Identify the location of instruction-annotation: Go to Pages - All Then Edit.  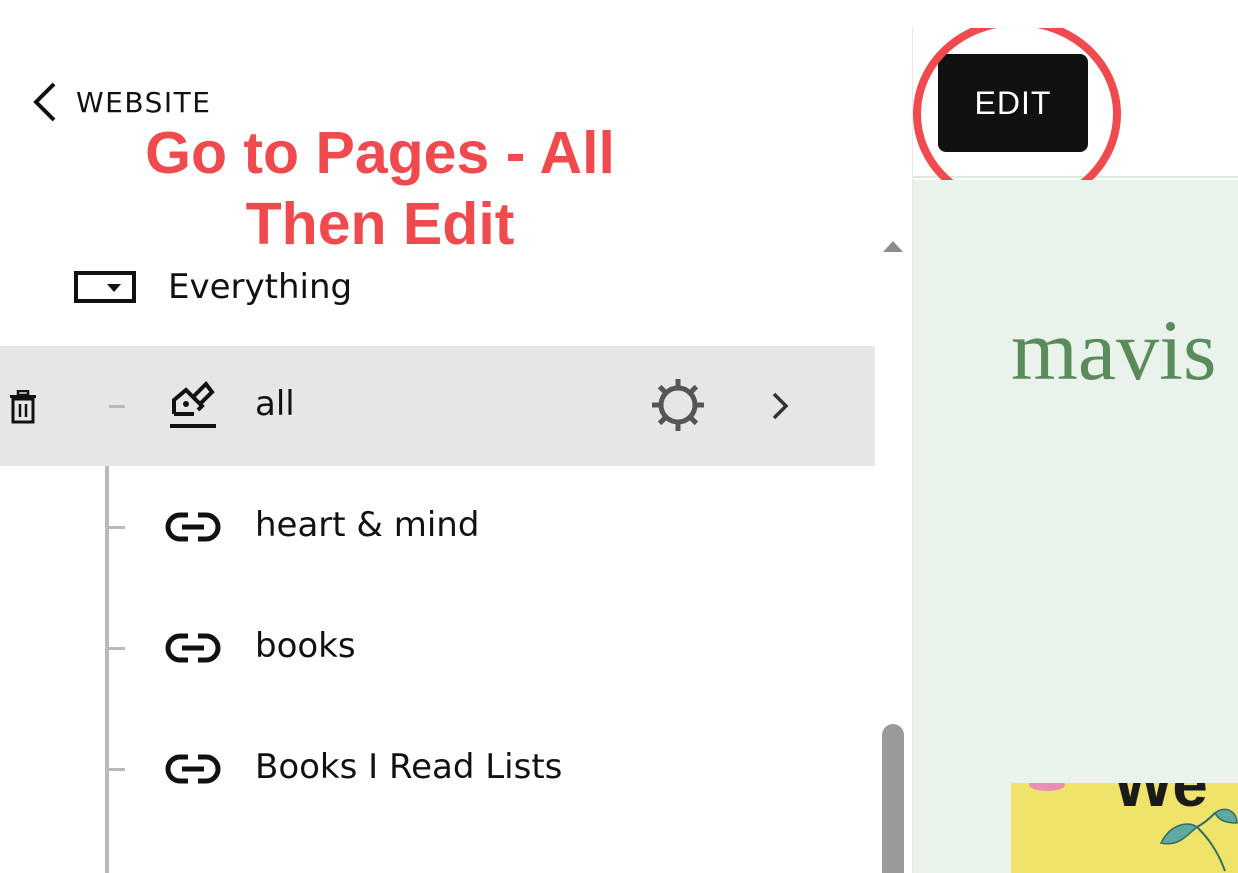
(380, 189).